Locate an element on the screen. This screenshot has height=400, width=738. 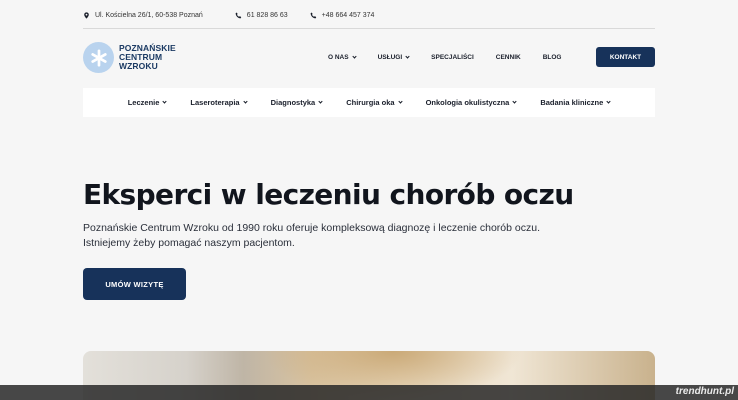
logo-line-3: WZROKU is located at coordinates (138, 66).